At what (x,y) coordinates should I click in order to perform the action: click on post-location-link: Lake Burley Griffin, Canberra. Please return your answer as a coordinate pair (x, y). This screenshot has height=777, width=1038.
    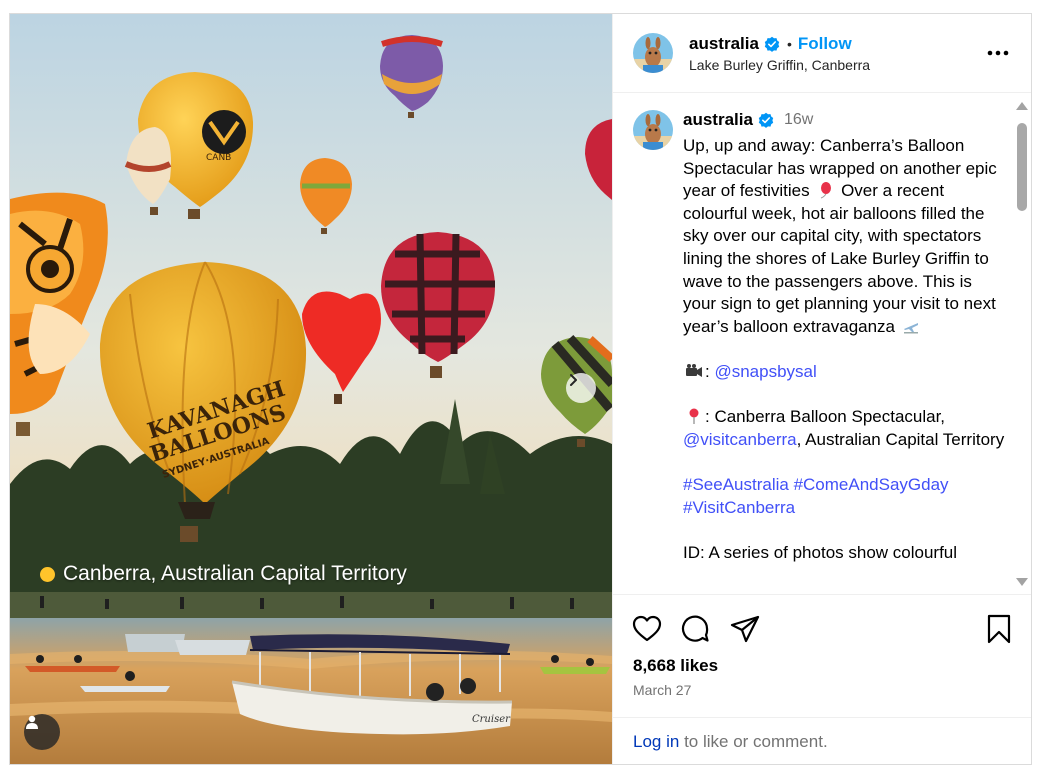
    Looking at the image, I should click on (779, 65).